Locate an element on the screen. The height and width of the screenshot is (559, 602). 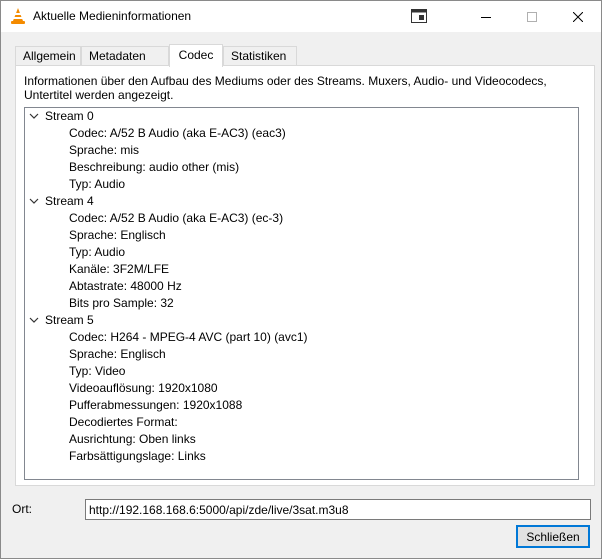
tree-property-item: Pufferabmessungen: 1920x1088 is located at coordinates (301, 405).